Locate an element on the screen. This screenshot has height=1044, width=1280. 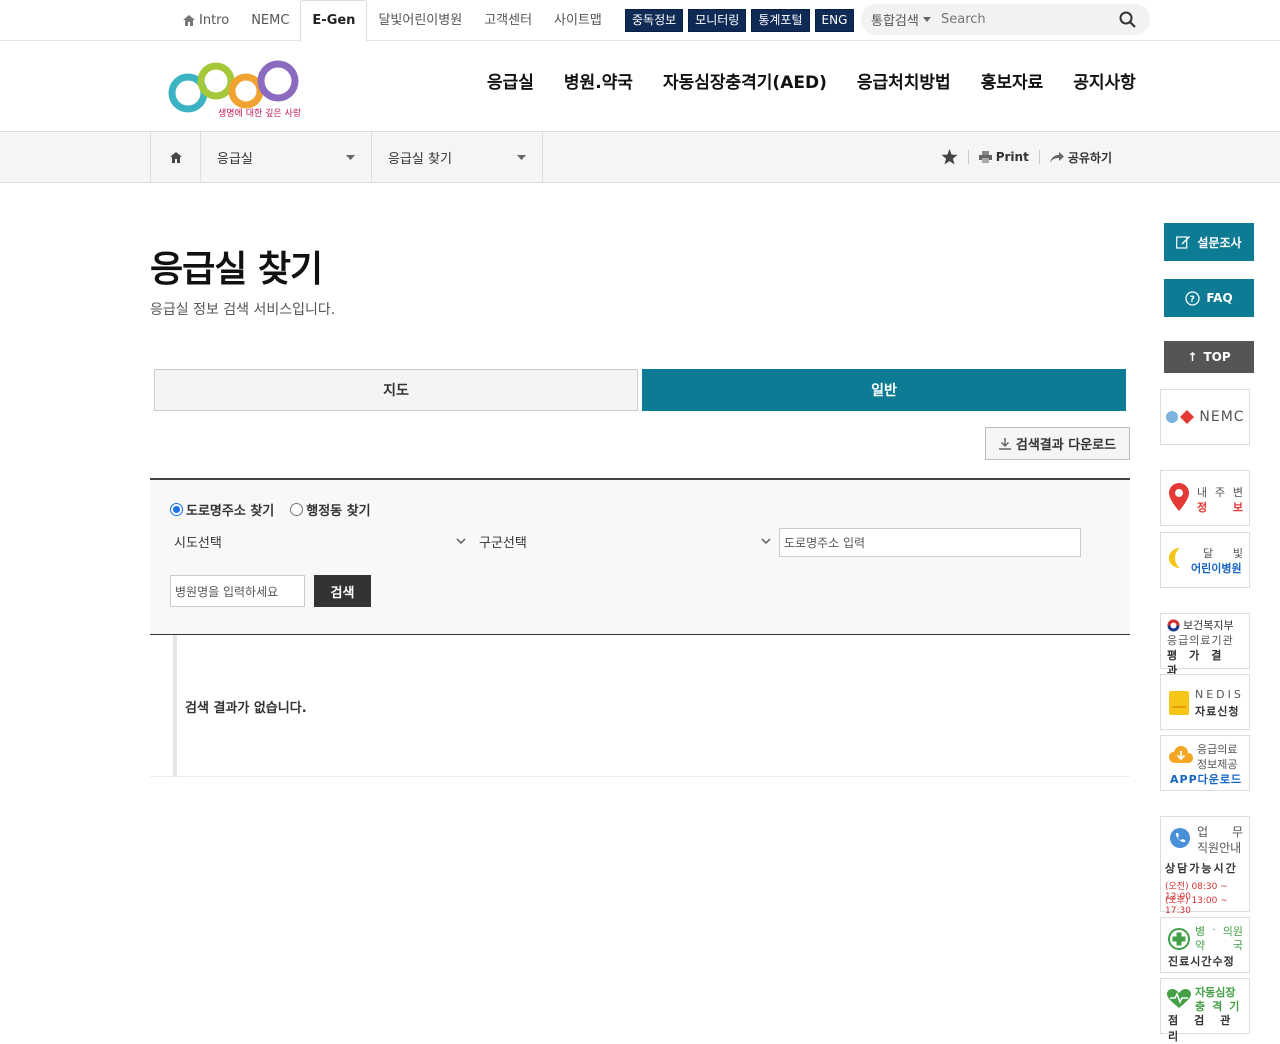
radio-checked is located at coordinates (176, 509).